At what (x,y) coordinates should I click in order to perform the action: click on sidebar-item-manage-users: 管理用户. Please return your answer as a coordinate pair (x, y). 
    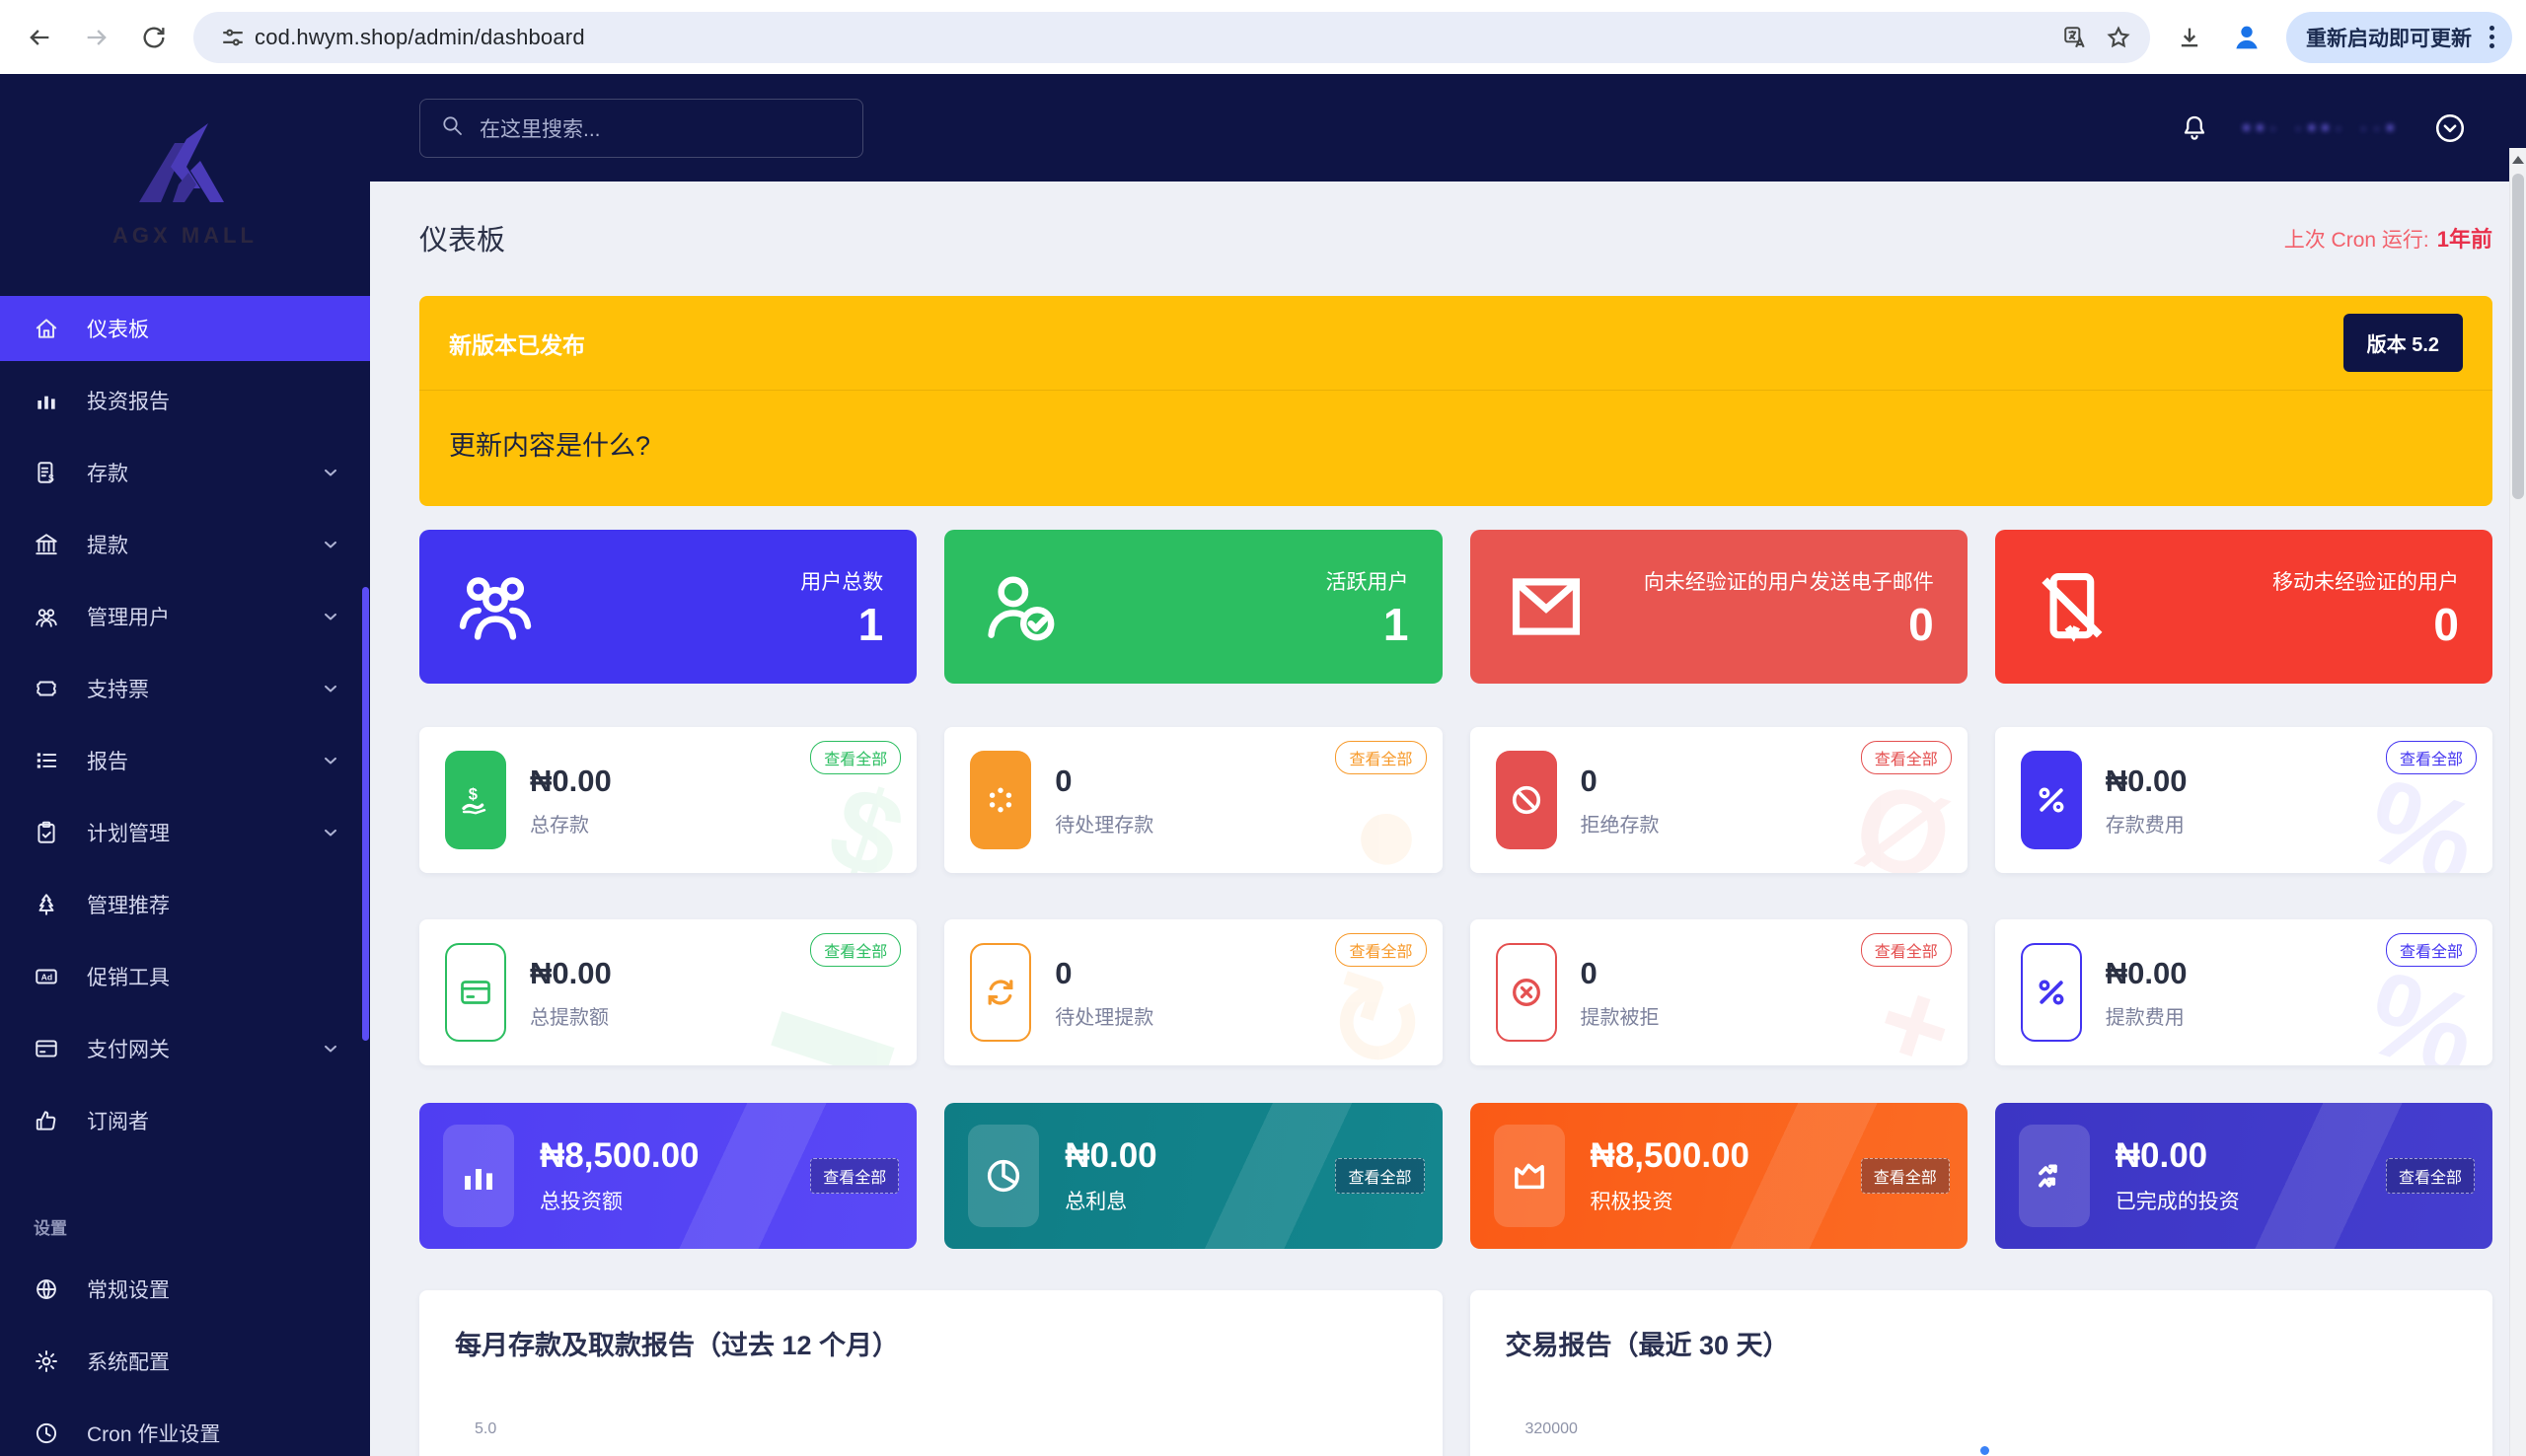
    Looking at the image, I should click on (185, 616).